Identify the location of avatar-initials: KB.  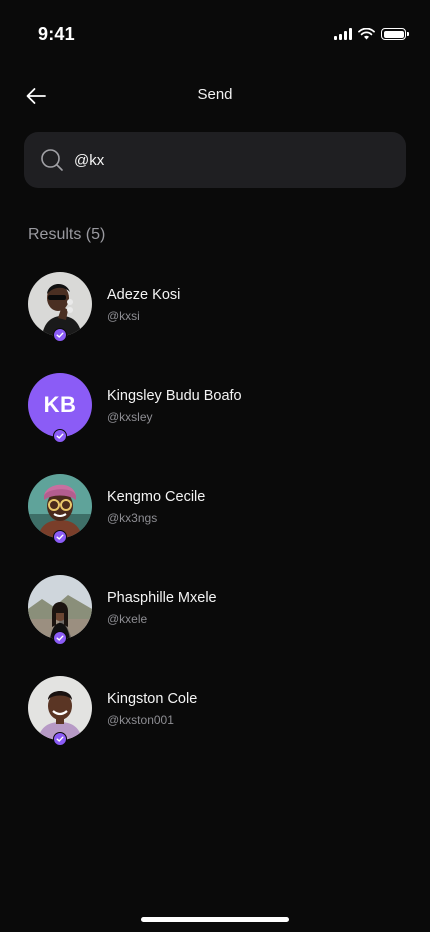
(60, 404).